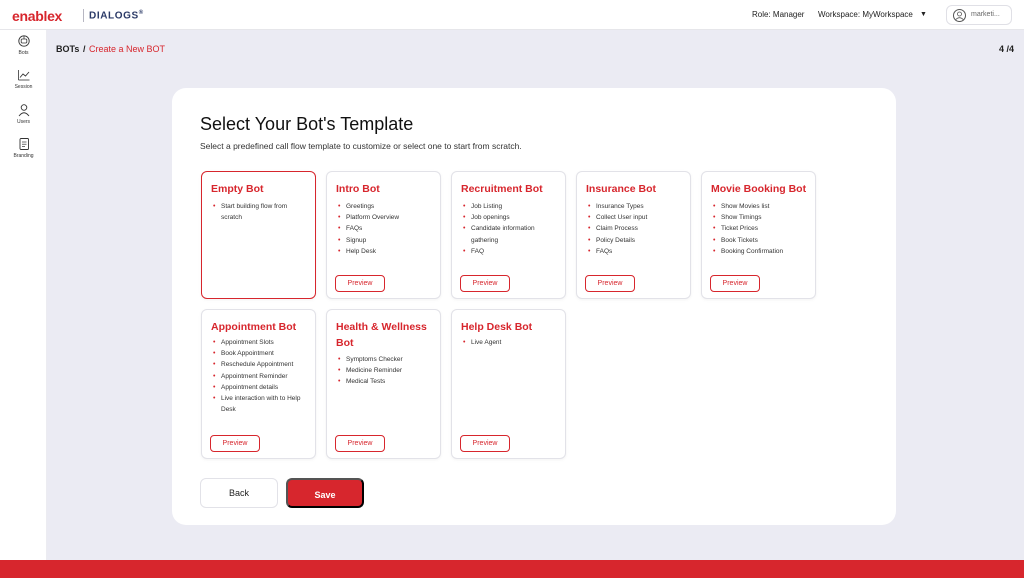 This screenshot has width=1024, height=578. I want to click on breadcrumb-root-link: BOTs, so click(67, 49).